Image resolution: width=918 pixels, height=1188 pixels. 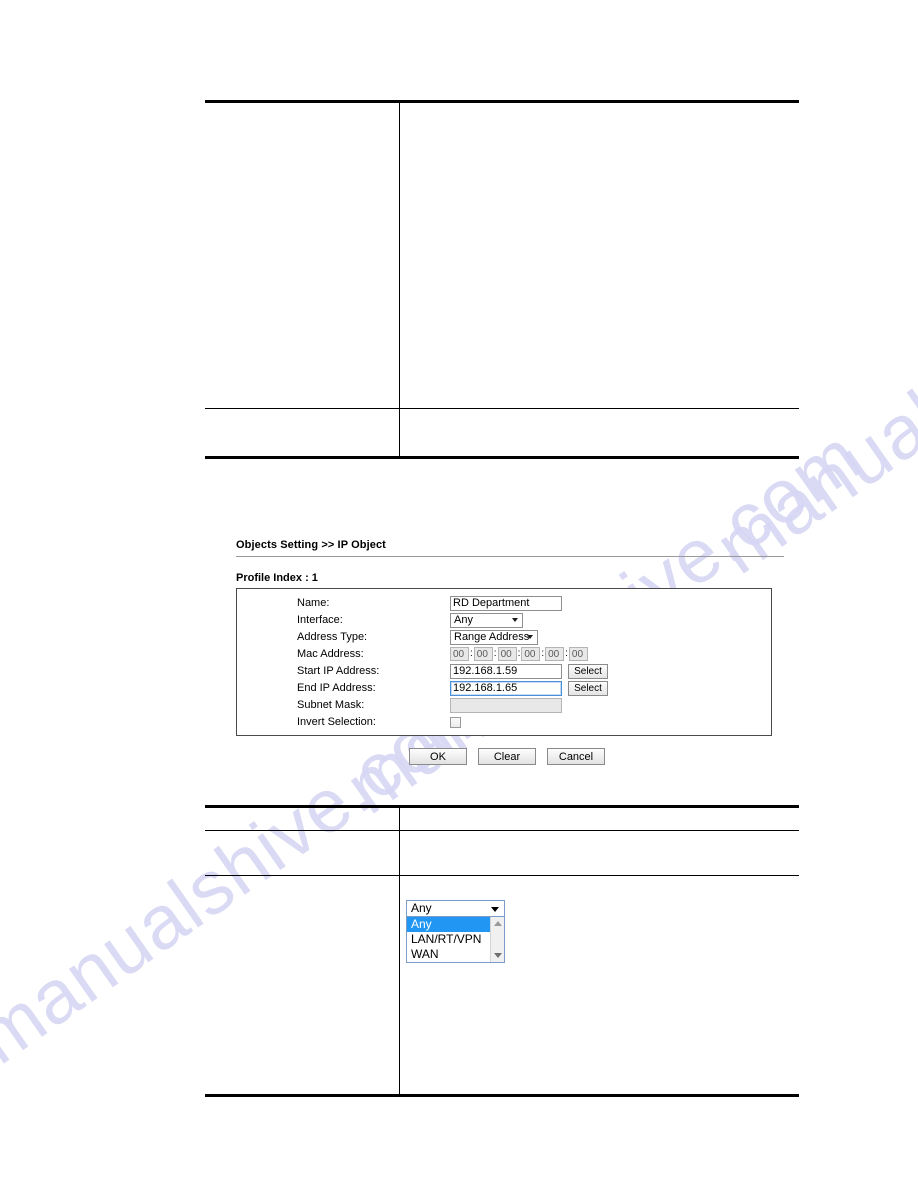 I want to click on cancel-button: Cancel, so click(x=576, y=756).